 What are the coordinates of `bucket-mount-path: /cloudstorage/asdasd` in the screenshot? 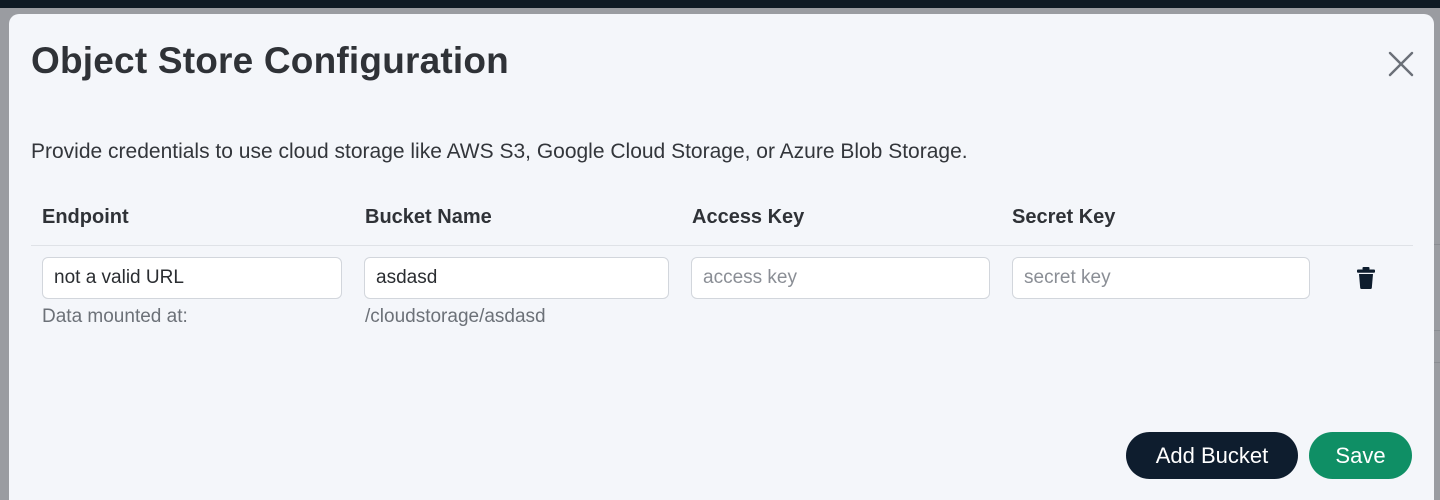 It's located at (455, 316).